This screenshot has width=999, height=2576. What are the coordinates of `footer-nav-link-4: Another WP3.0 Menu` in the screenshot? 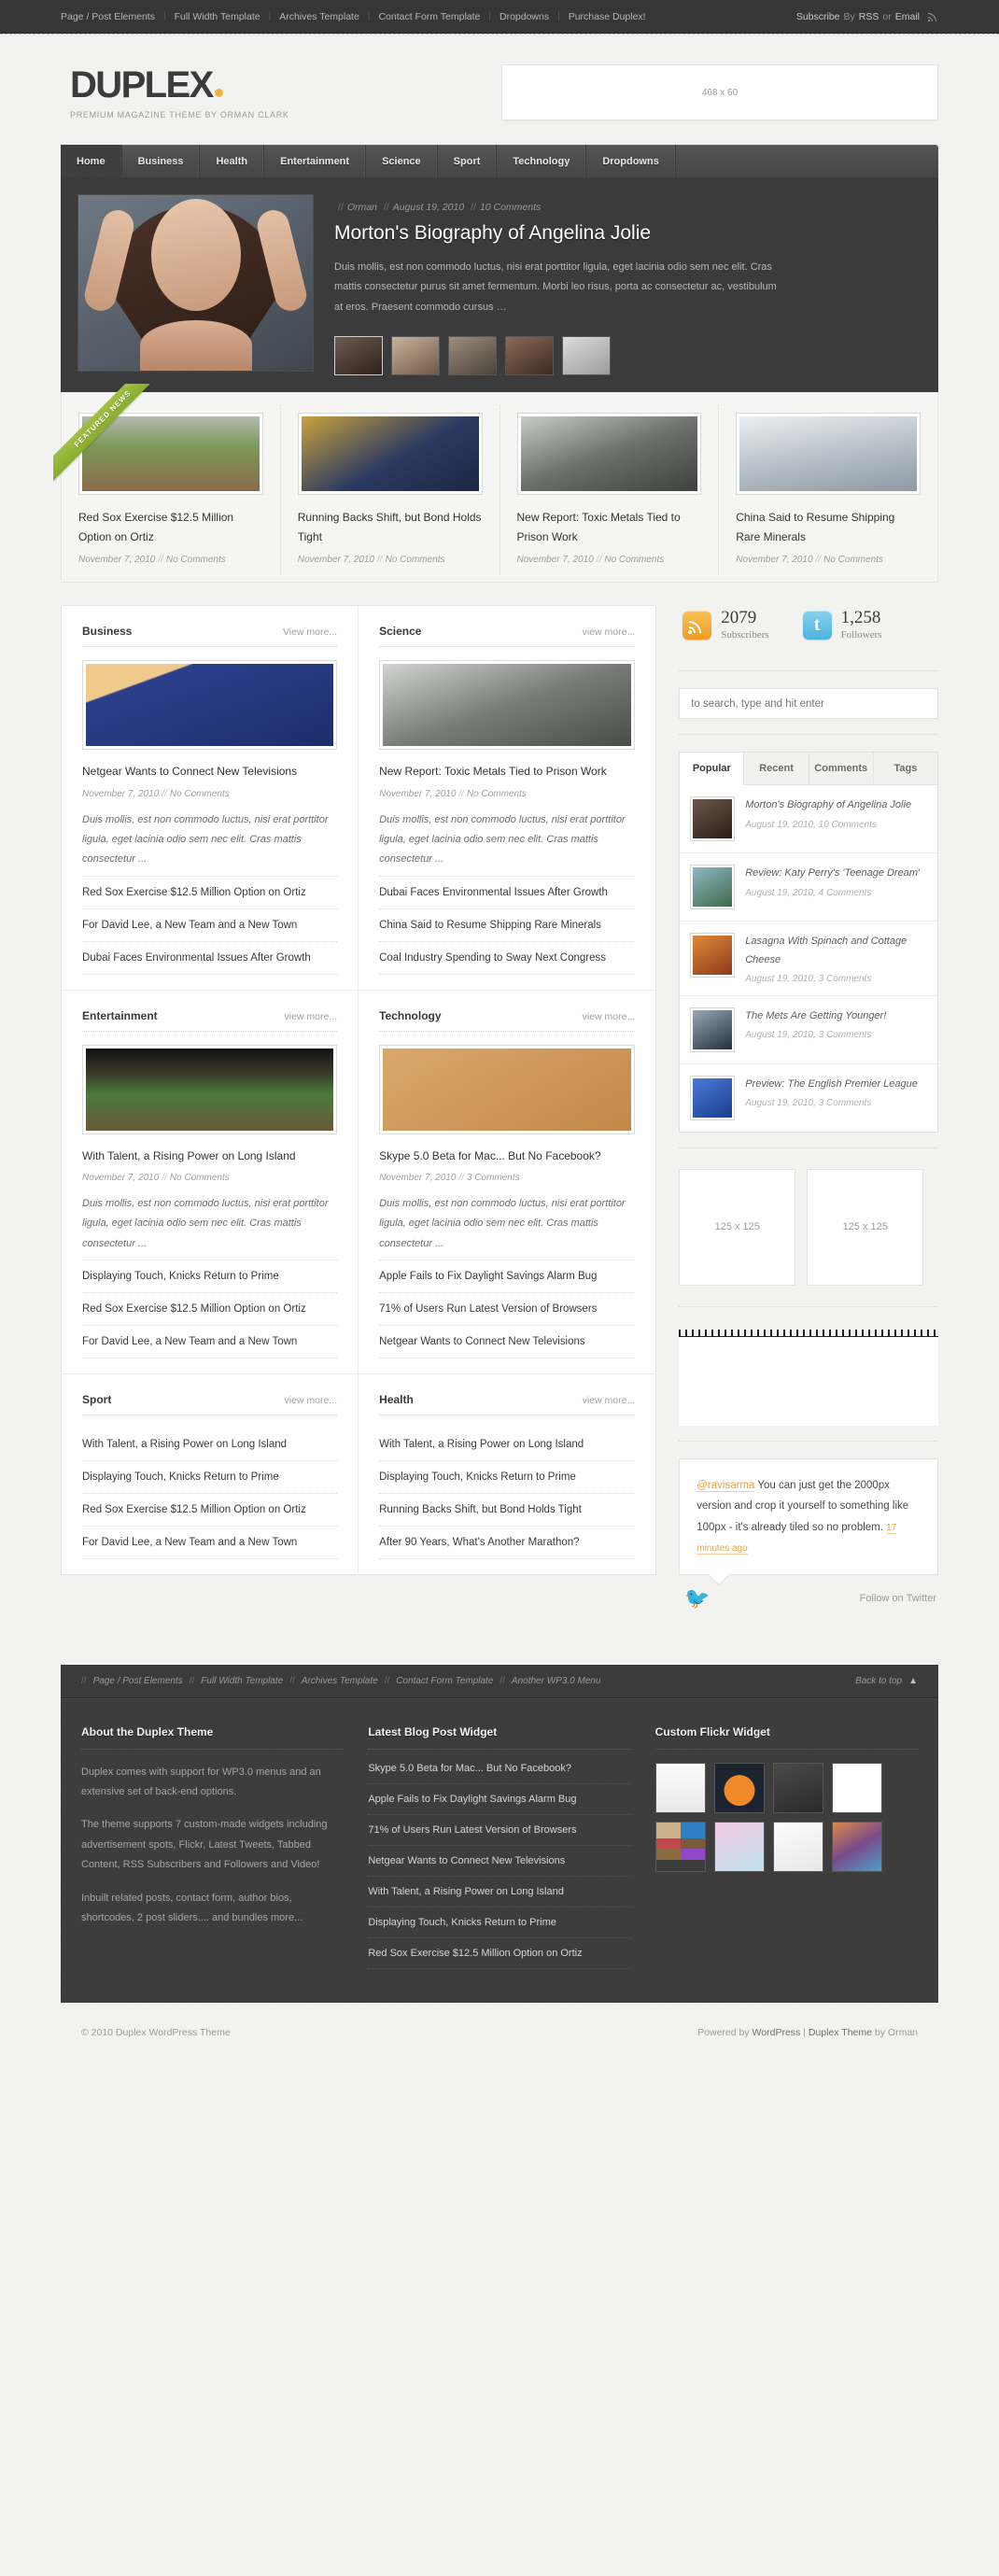 It's located at (556, 1681).